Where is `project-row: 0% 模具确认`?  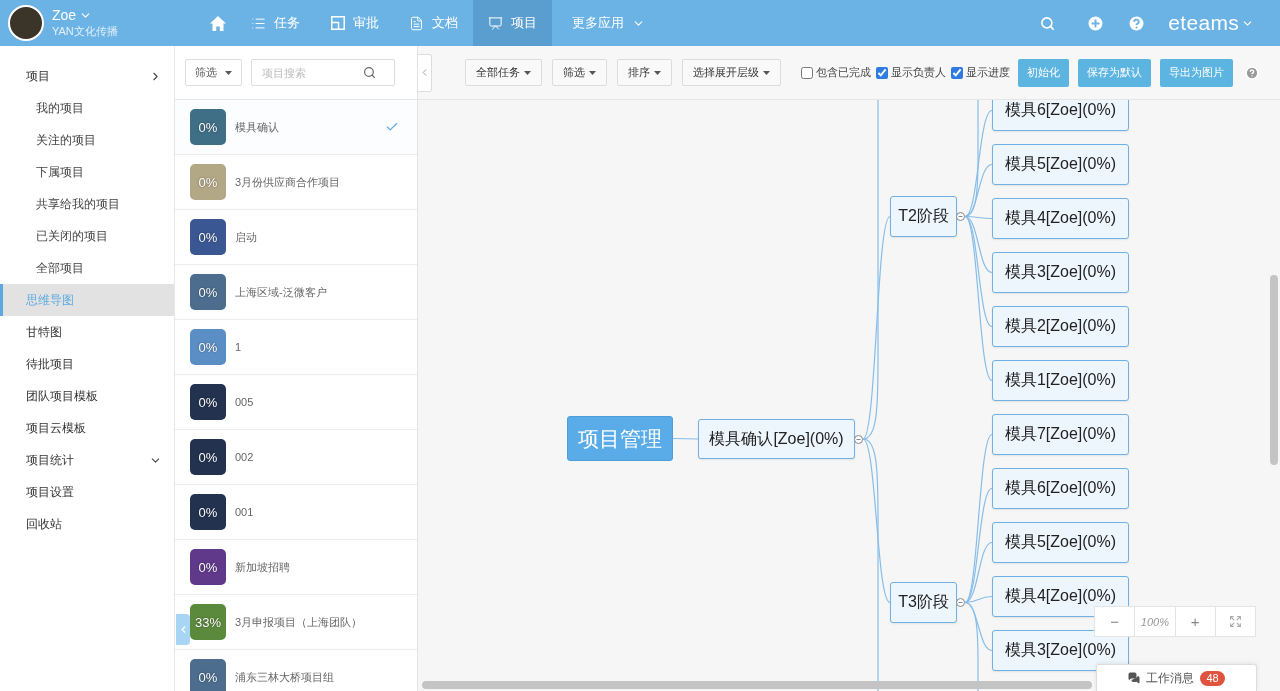
project-row: 0% 模具确认 is located at coordinates (296, 127).